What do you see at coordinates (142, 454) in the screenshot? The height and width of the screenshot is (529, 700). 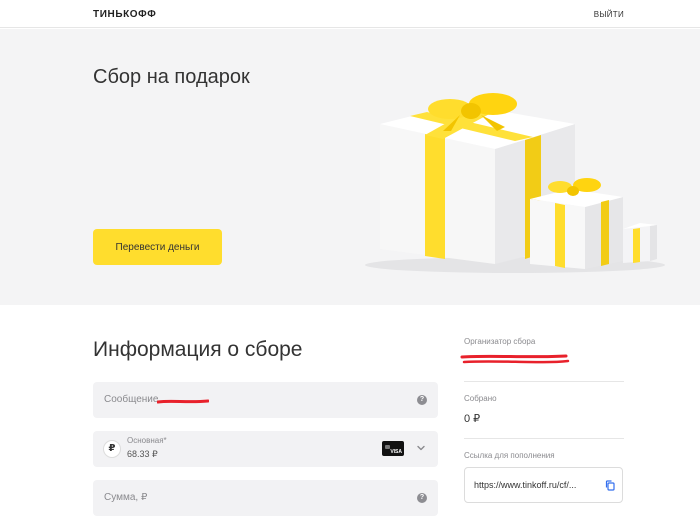 I see `account-balance: 68.33 ₽` at bounding box center [142, 454].